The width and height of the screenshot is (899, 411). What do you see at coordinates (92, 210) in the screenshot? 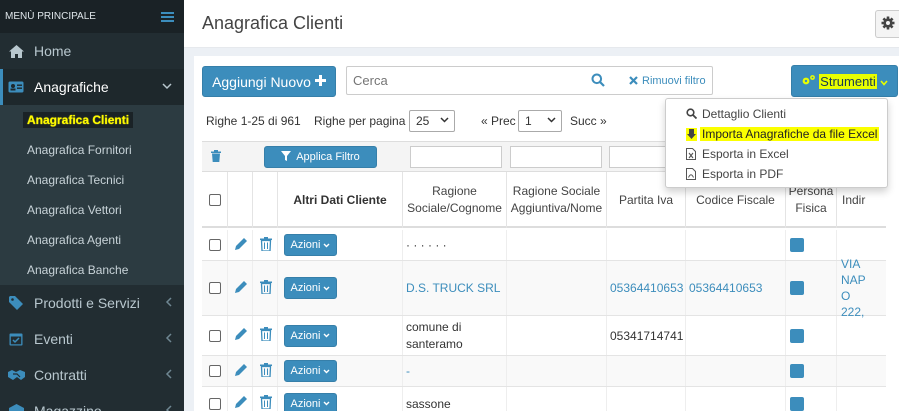
I see `sidebar-subitem-vettori: Anagrafica Vettori` at bounding box center [92, 210].